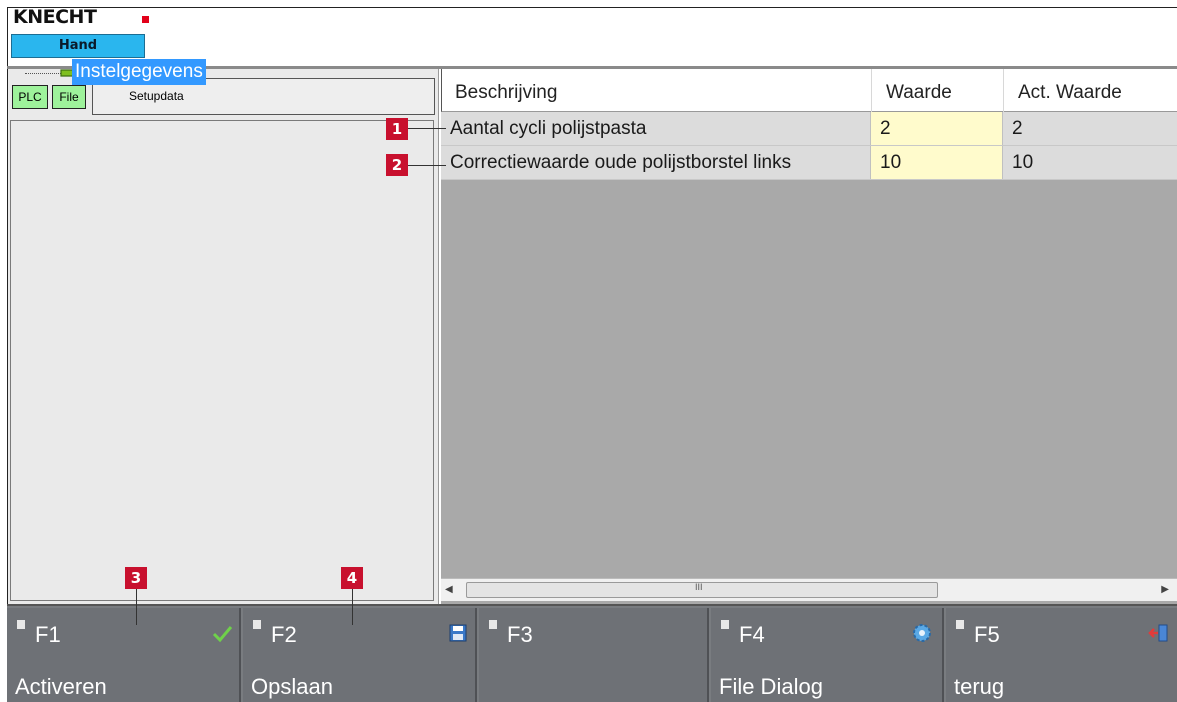 Image resolution: width=1177 pixels, height=702 pixels. What do you see at coordinates (938, 90) in the screenshot?
I see `column-header-value: Waarde` at bounding box center [938, 90].